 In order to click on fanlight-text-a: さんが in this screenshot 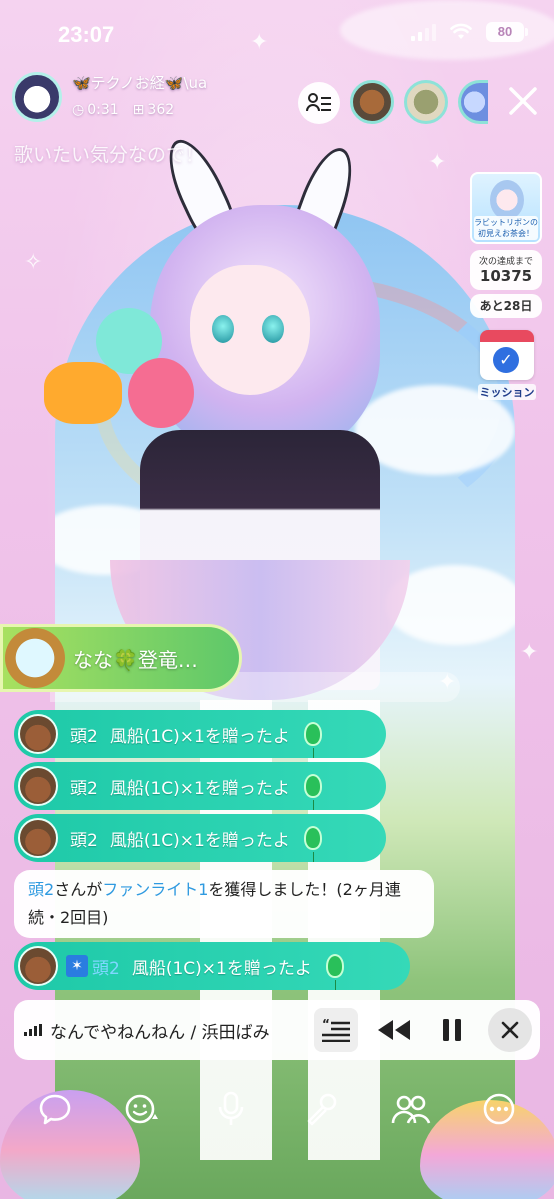, I will do `click(78, 889)`.